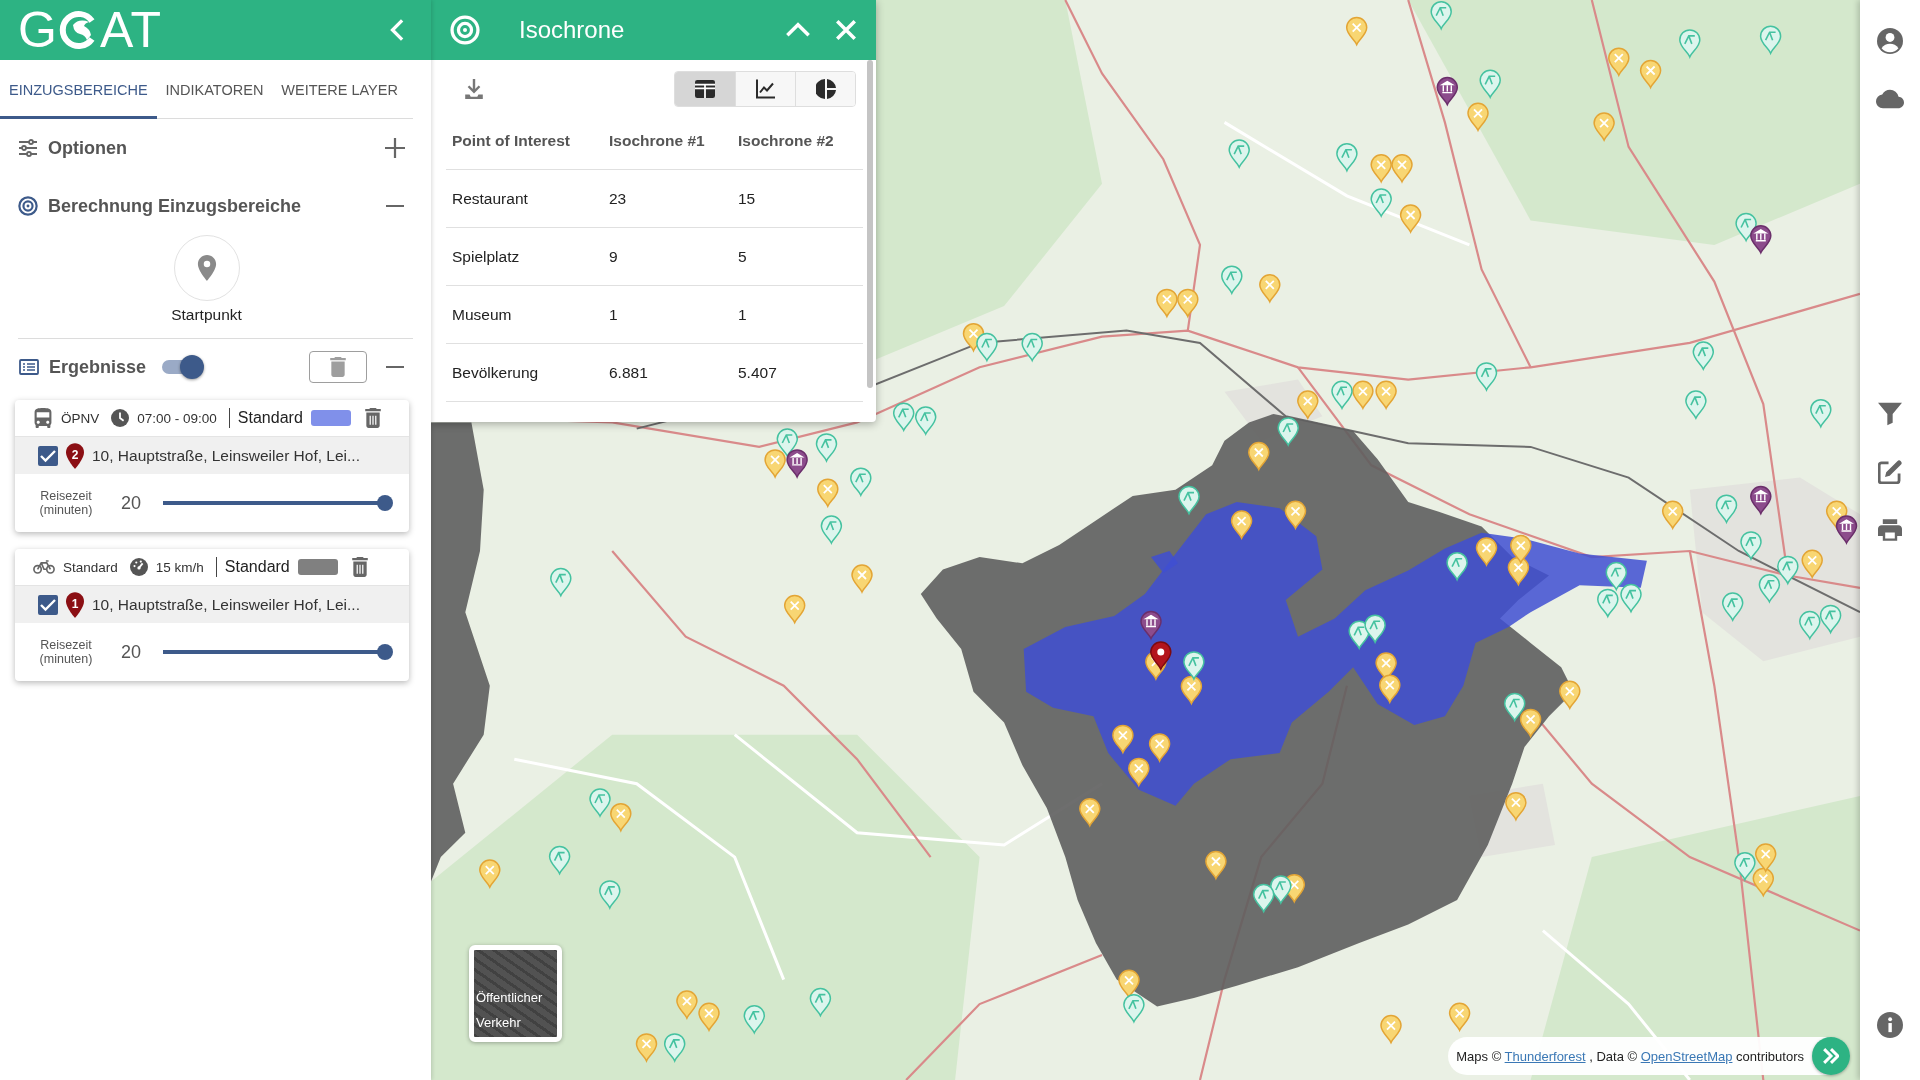 The width and height of the screenshot is (1920, 1080). Describe the element at coordinates (29, 367) in the screenshot. I see `list-icon` at that location.